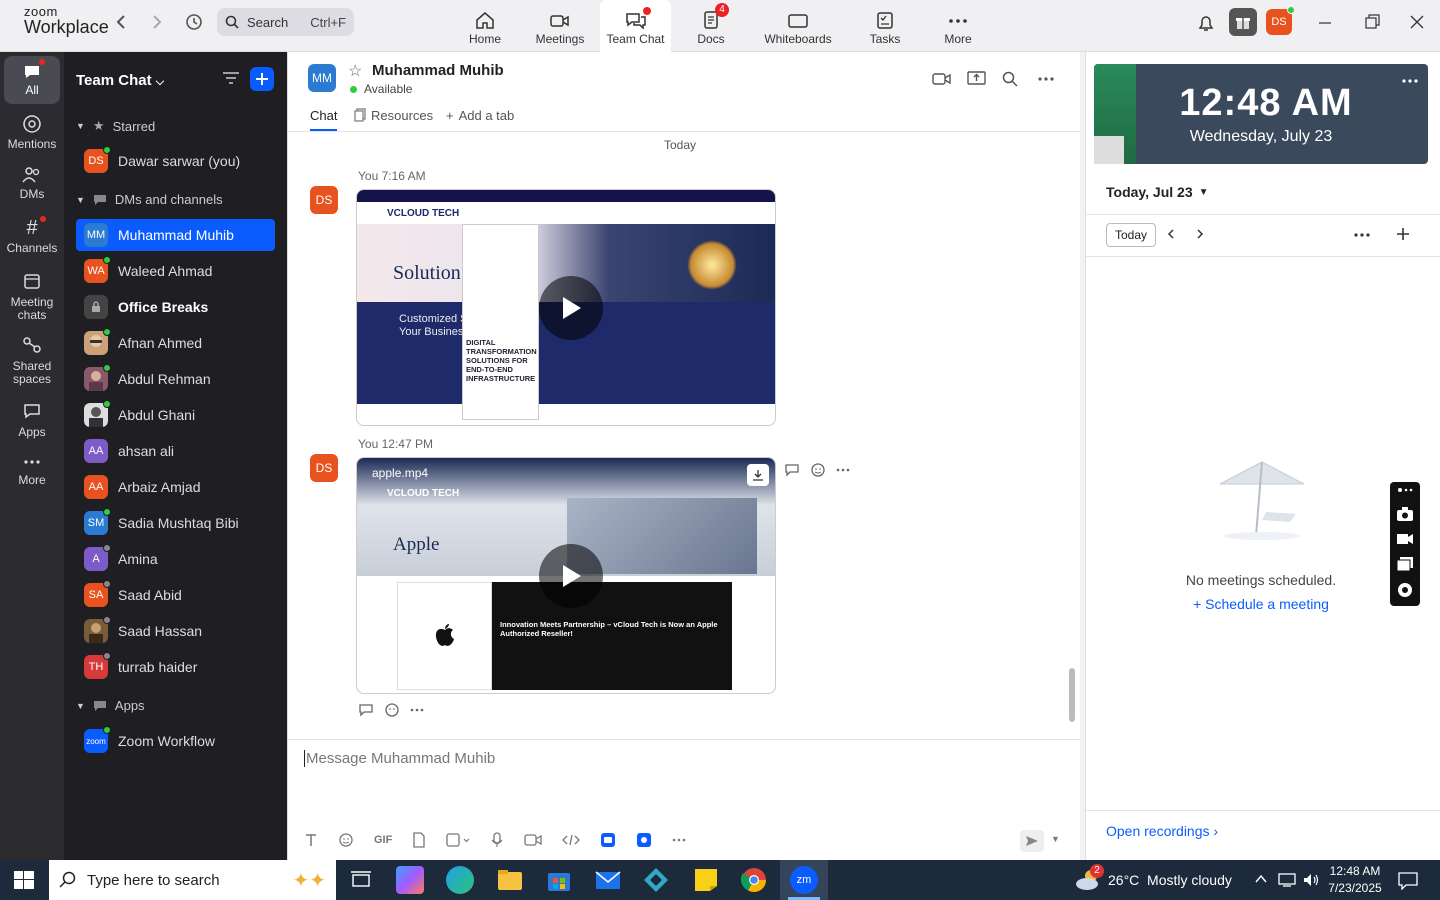 The width and height of the screenshot is (1440, 900). What do you see at coordinates (1072, 695) in the screenshot?
I see `scrollbar-thumb` at bounding box center [1072, 695].